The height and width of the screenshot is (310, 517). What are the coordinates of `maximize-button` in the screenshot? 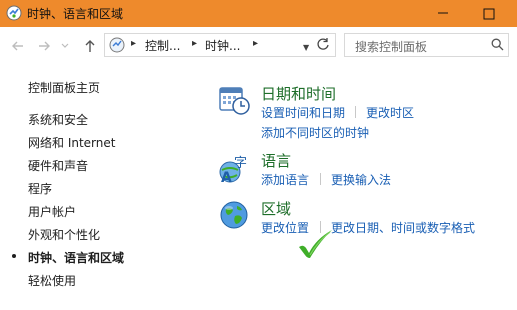 It's located at (489, 13).